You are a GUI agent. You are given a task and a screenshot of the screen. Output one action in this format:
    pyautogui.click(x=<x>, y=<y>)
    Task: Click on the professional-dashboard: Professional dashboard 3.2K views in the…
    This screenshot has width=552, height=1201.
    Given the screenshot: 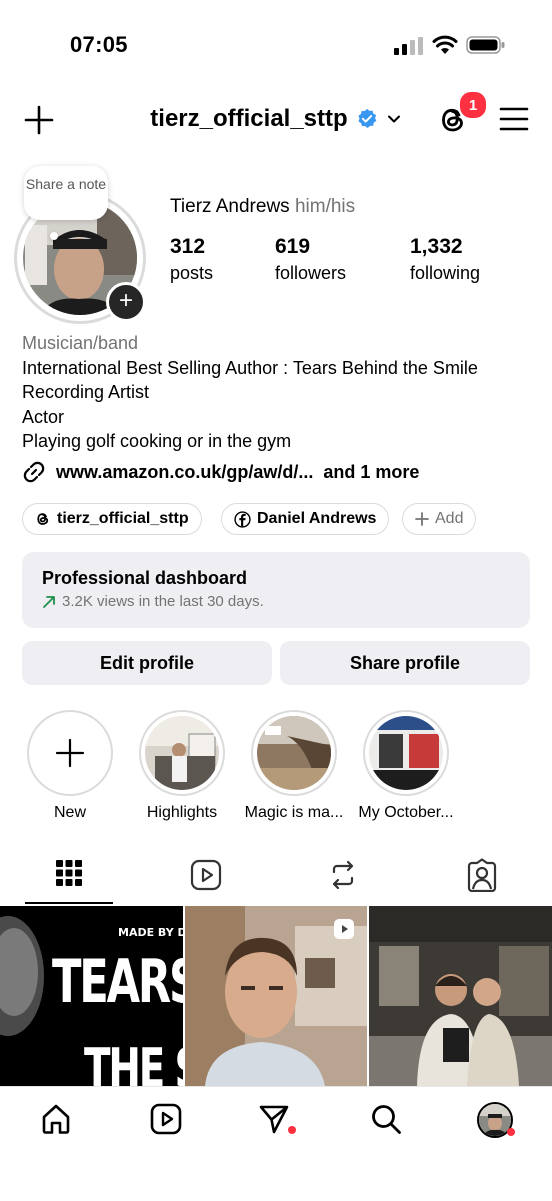 What is the action you would take?
    pyautogui.click(x=276, y=590)
    